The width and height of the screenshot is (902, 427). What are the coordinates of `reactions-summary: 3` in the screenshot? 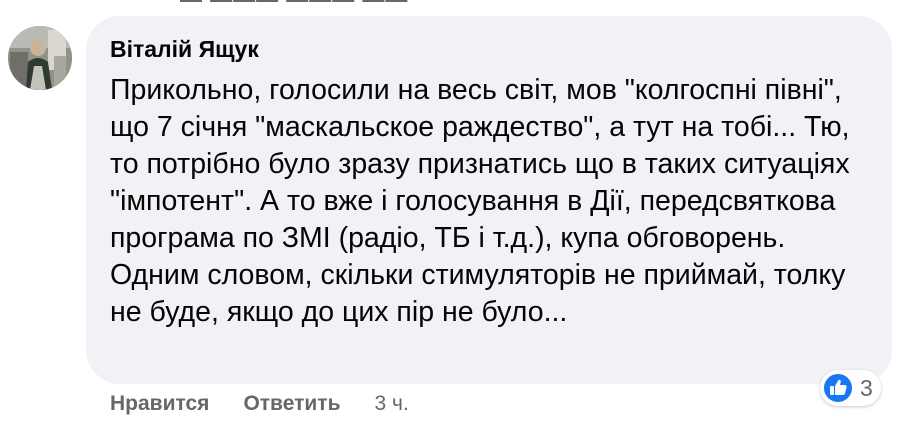 It's located at (850, 388).